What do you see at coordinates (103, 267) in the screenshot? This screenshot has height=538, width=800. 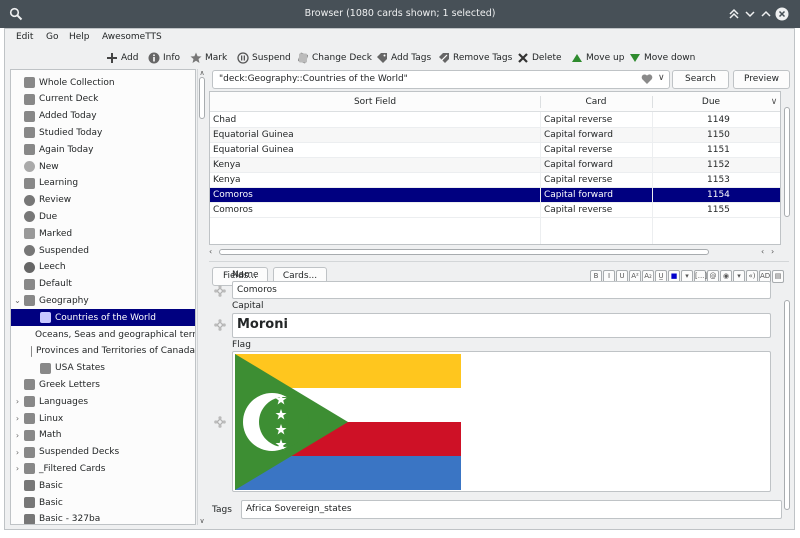 I see `sidebar-item: Leech` at bounding box center [103, 267].